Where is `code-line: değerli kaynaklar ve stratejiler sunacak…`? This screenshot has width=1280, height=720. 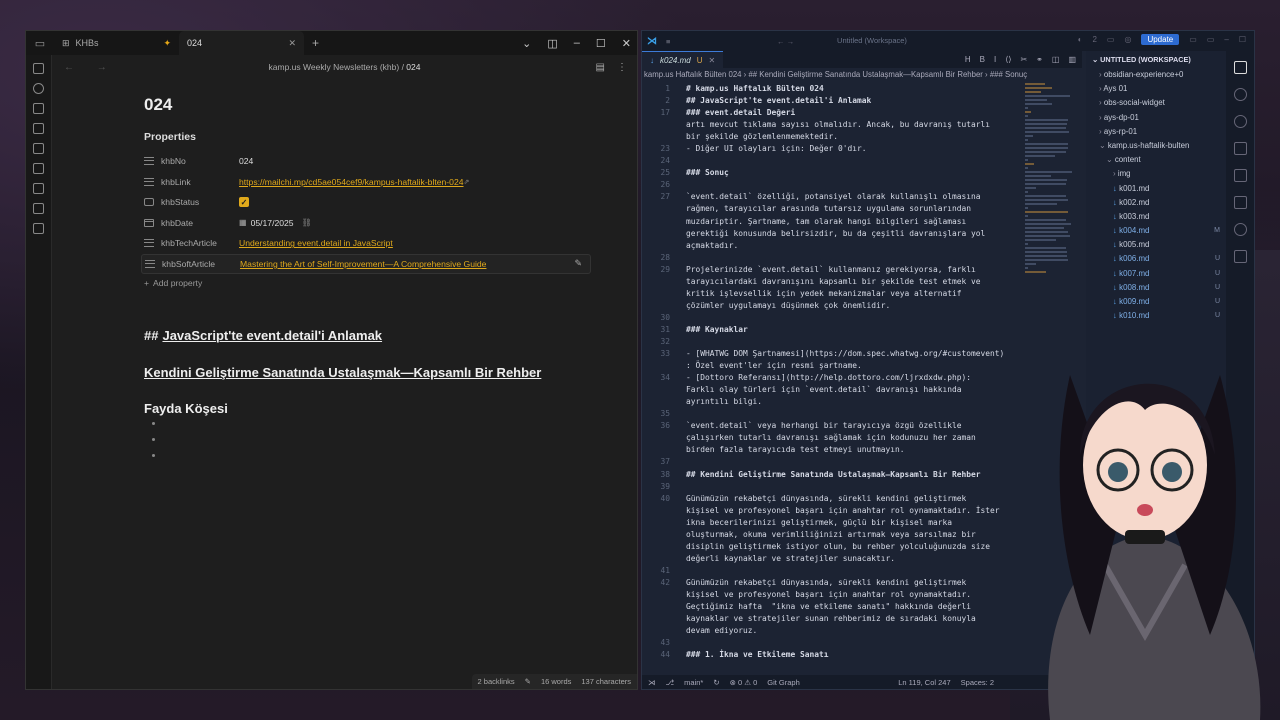 code-line: değerli kaynaklar ve stratejiler sunacak… is located at coordinates (832, 559).